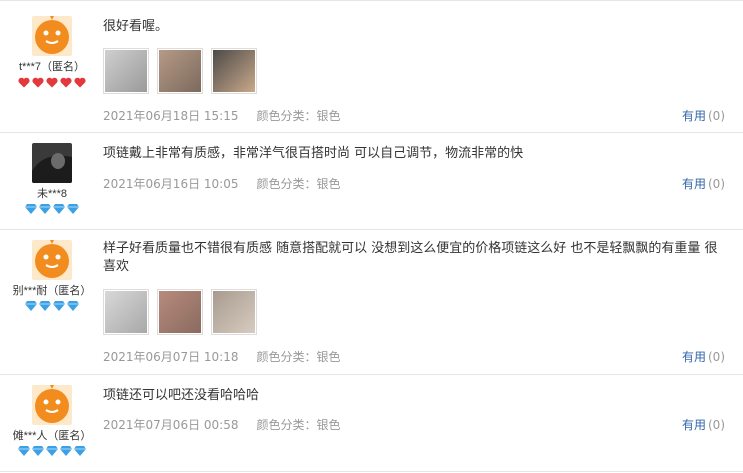 This screenshot has height=473, width=743. I want to click on review-date: 2021年06月07日 10:18, so click(171, 357).